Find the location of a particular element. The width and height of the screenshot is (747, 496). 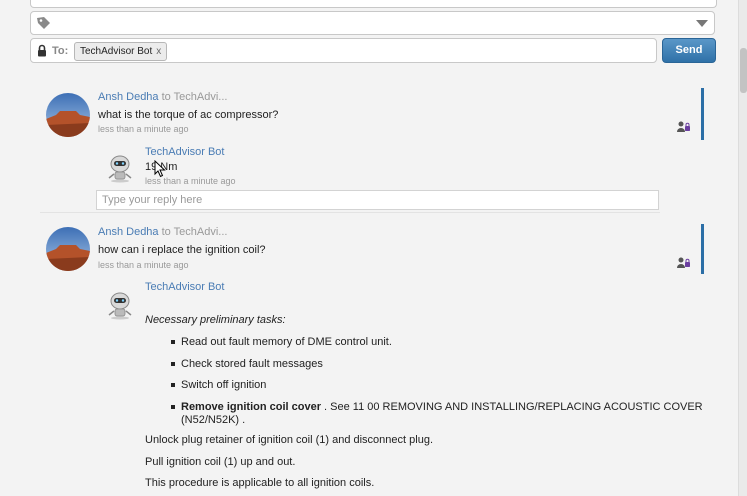

vertical-scrollbar is located at coordinates (742, 248).